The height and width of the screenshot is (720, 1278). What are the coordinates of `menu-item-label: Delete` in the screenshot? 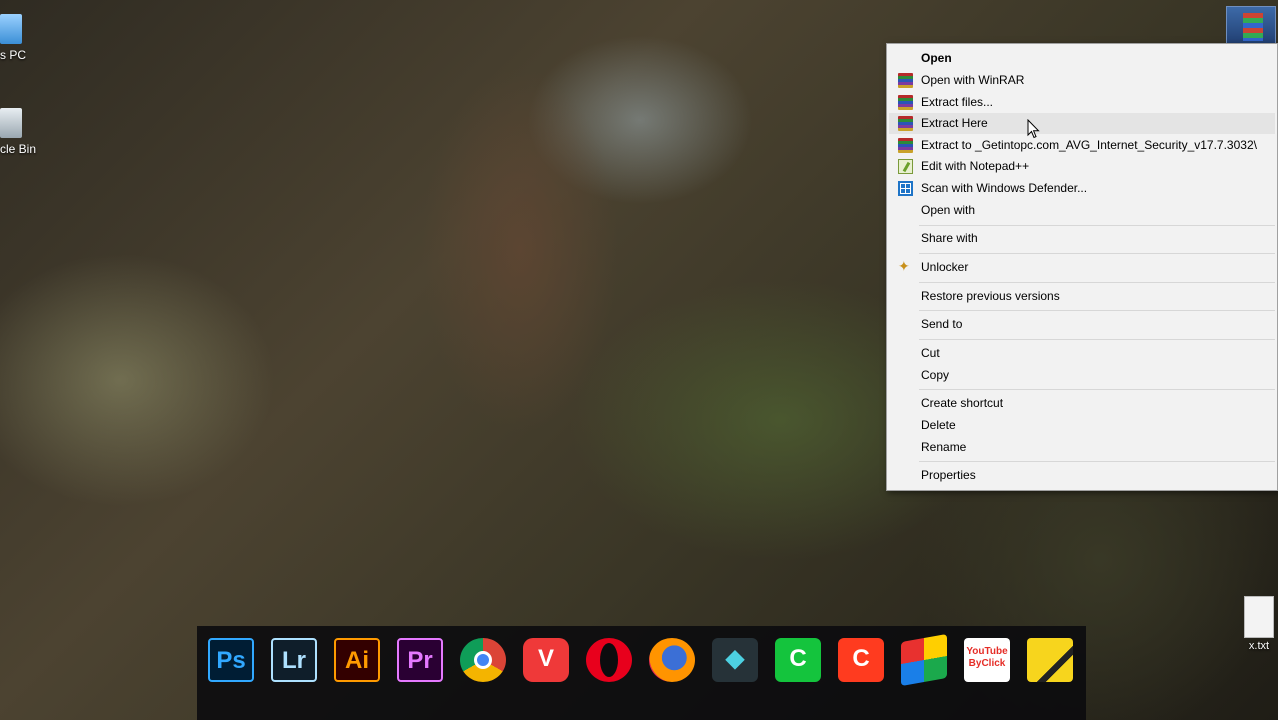 It's located at (938, 425).